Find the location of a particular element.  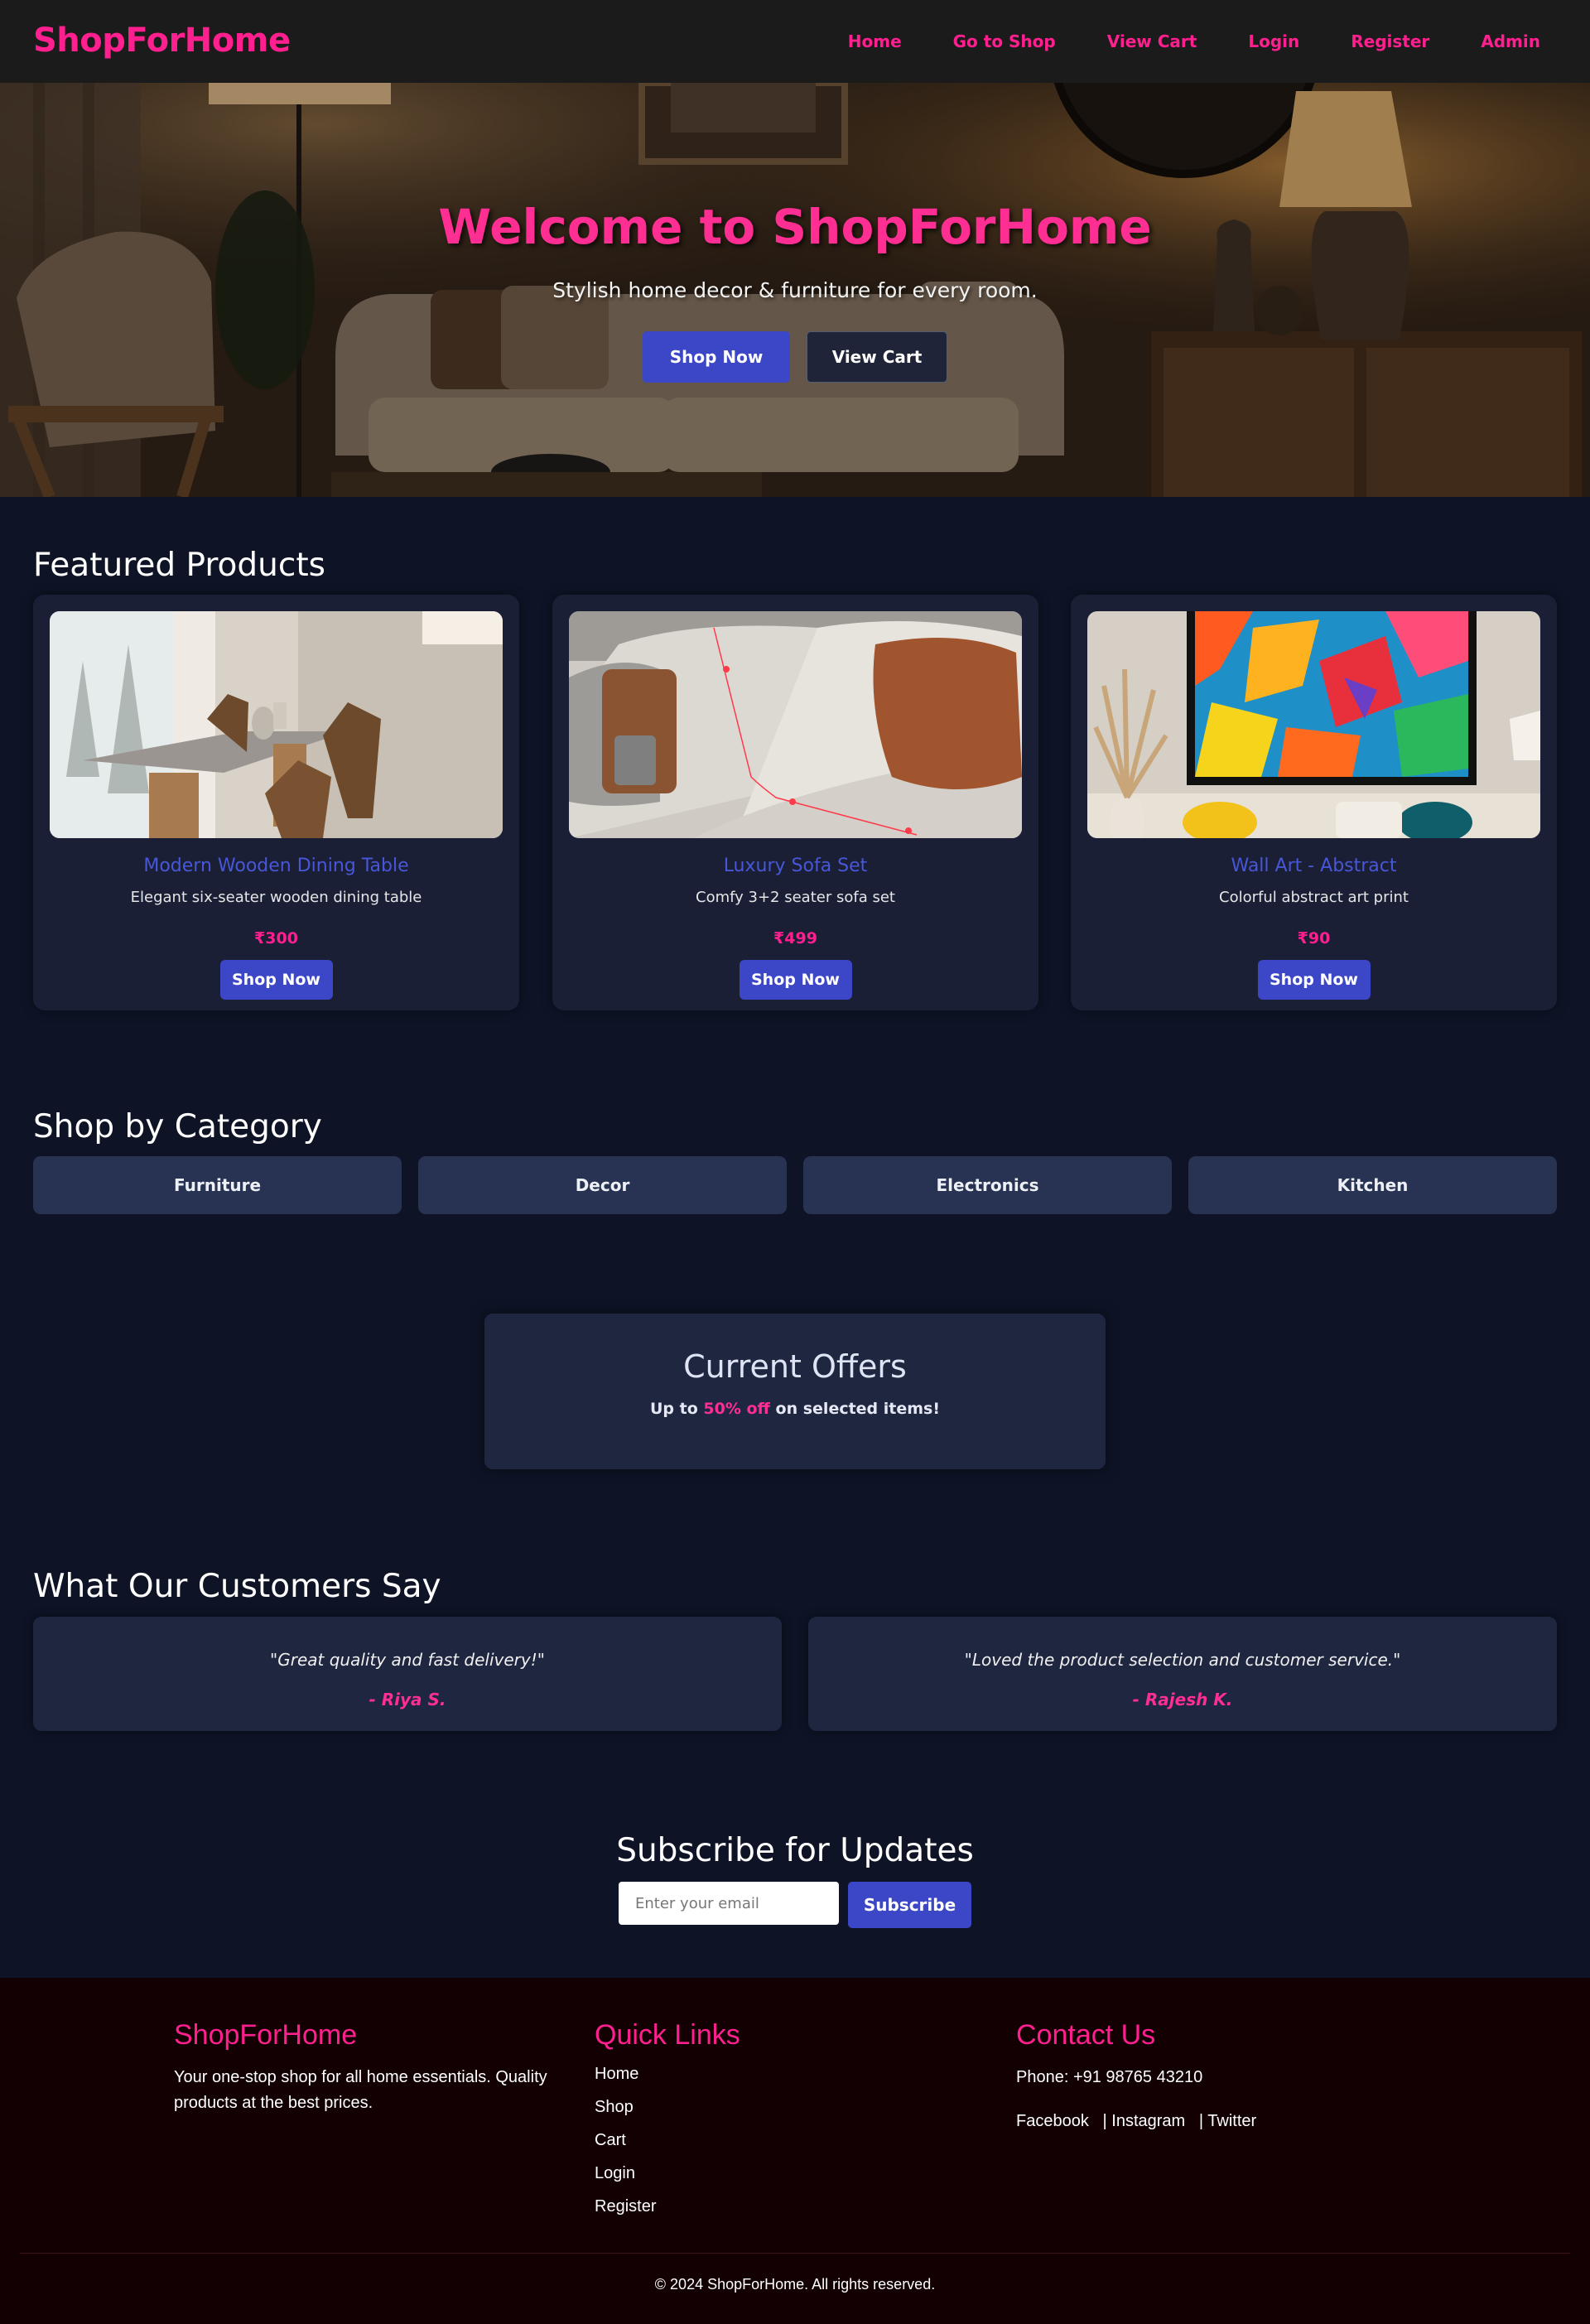

product-price: ₹300 is located at coordinates (276, 938).